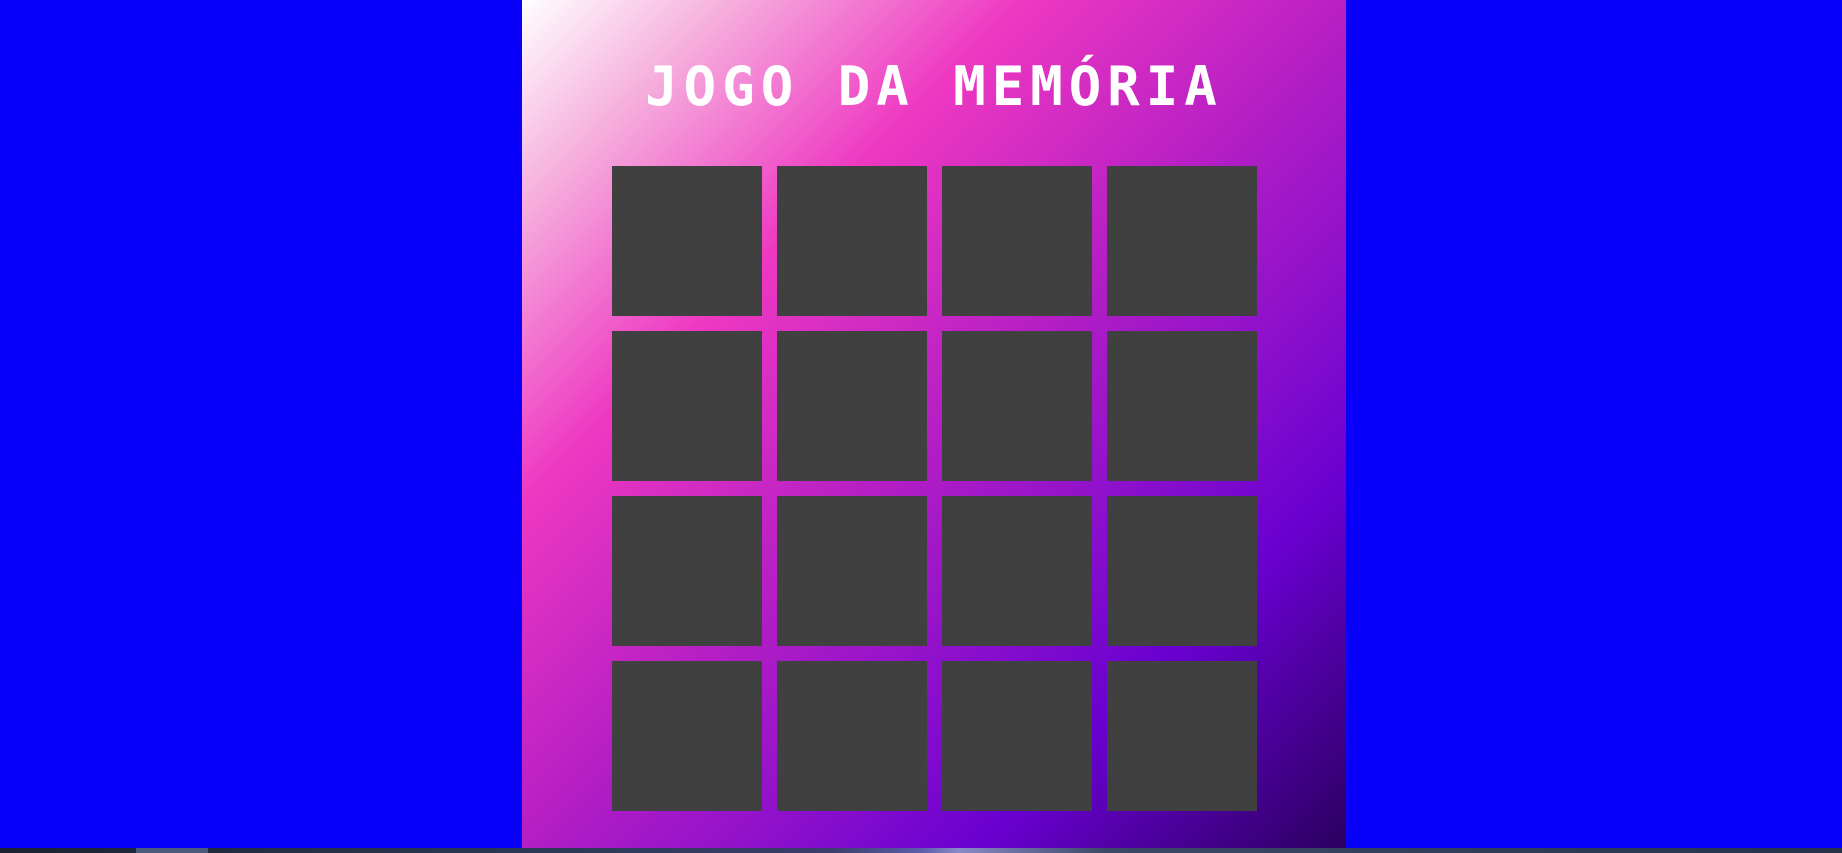  I want to click on page-title: JOGO DA MEMÓRIA, so click(934, 86).